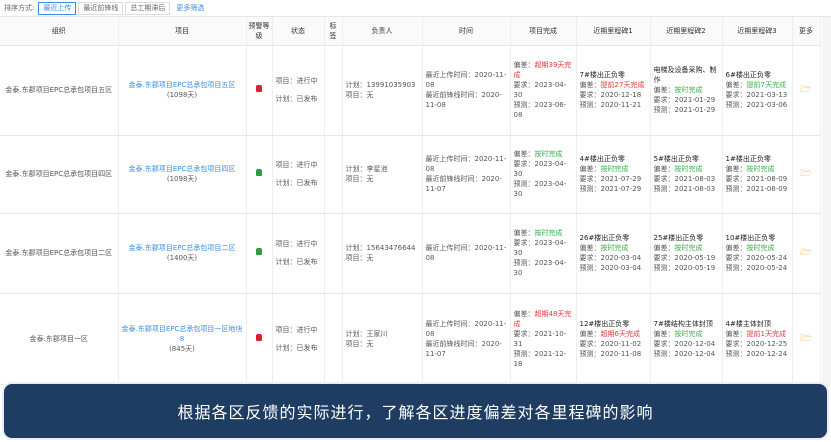 Image resolution: width=831 pixels, height=442 pixels. I want to click on header-more: 更多, so click(806, 31).